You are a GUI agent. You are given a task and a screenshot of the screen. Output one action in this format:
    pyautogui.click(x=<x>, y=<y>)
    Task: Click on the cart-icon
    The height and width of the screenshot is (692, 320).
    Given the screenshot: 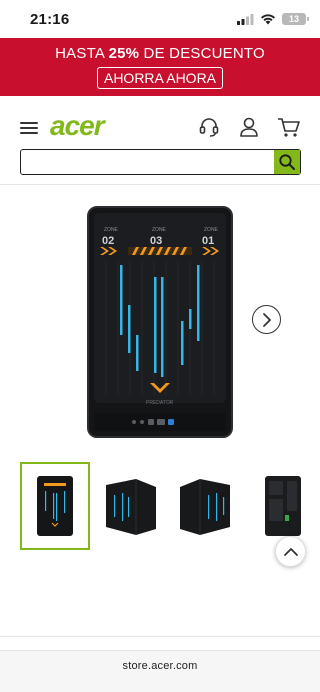 What is the action you would take?
    pyautogui.click(x=289, y=127)
    